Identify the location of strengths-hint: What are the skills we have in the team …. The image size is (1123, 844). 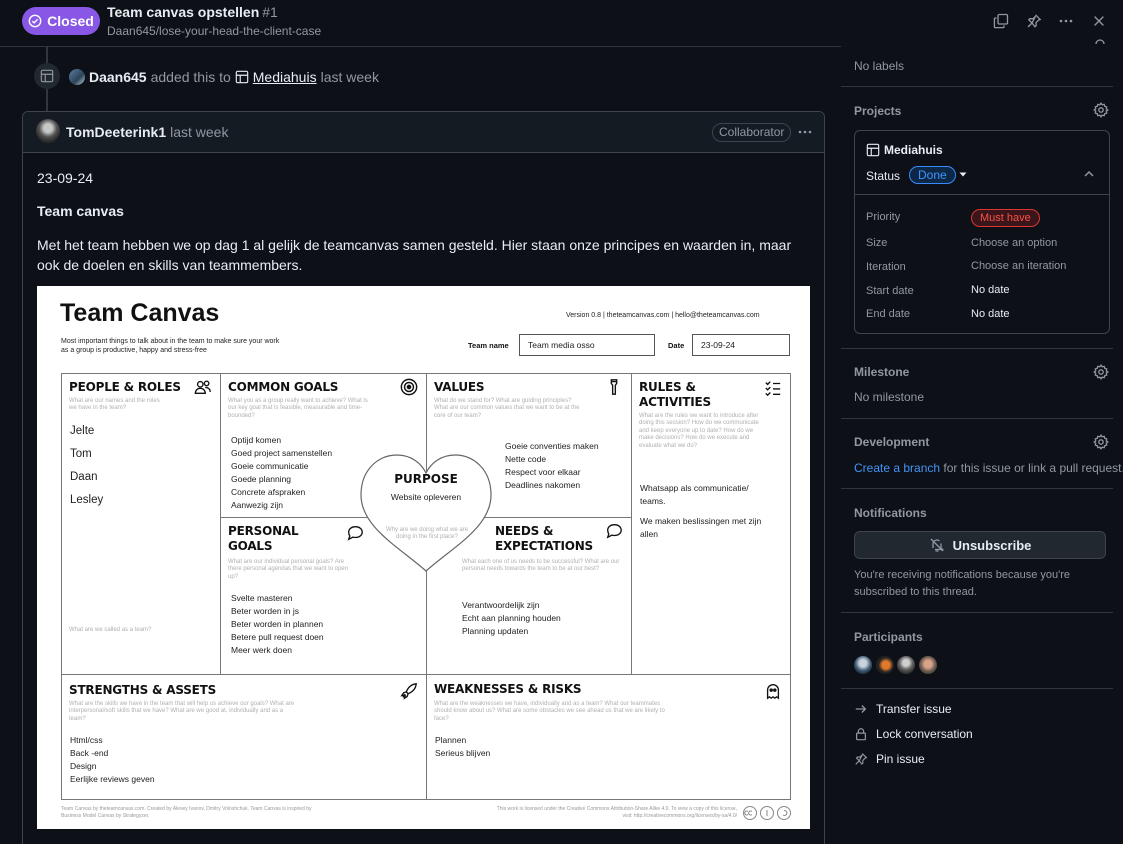
(182, 711).